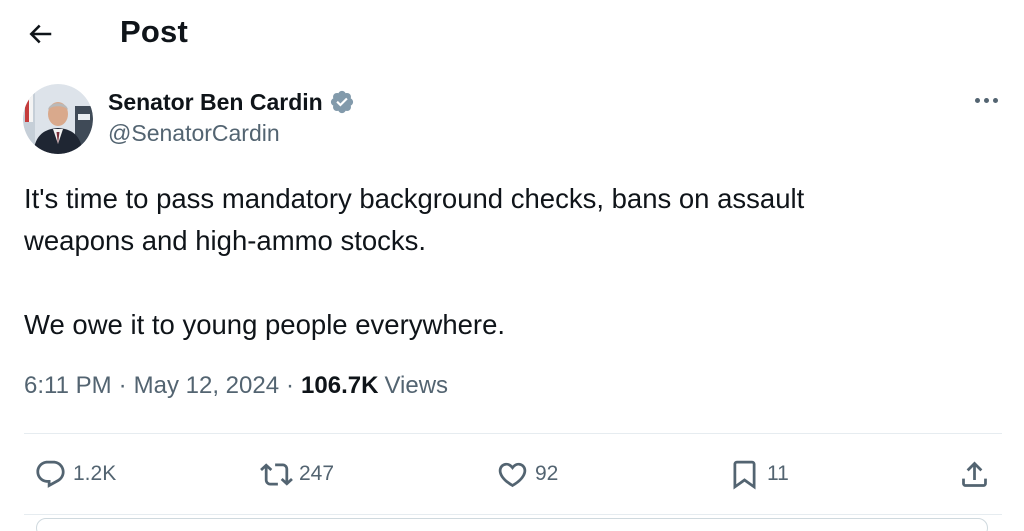  Describe the element at coordinates (95, 473) in the screenshot. I see `reply-count: 1.2K` at that location.